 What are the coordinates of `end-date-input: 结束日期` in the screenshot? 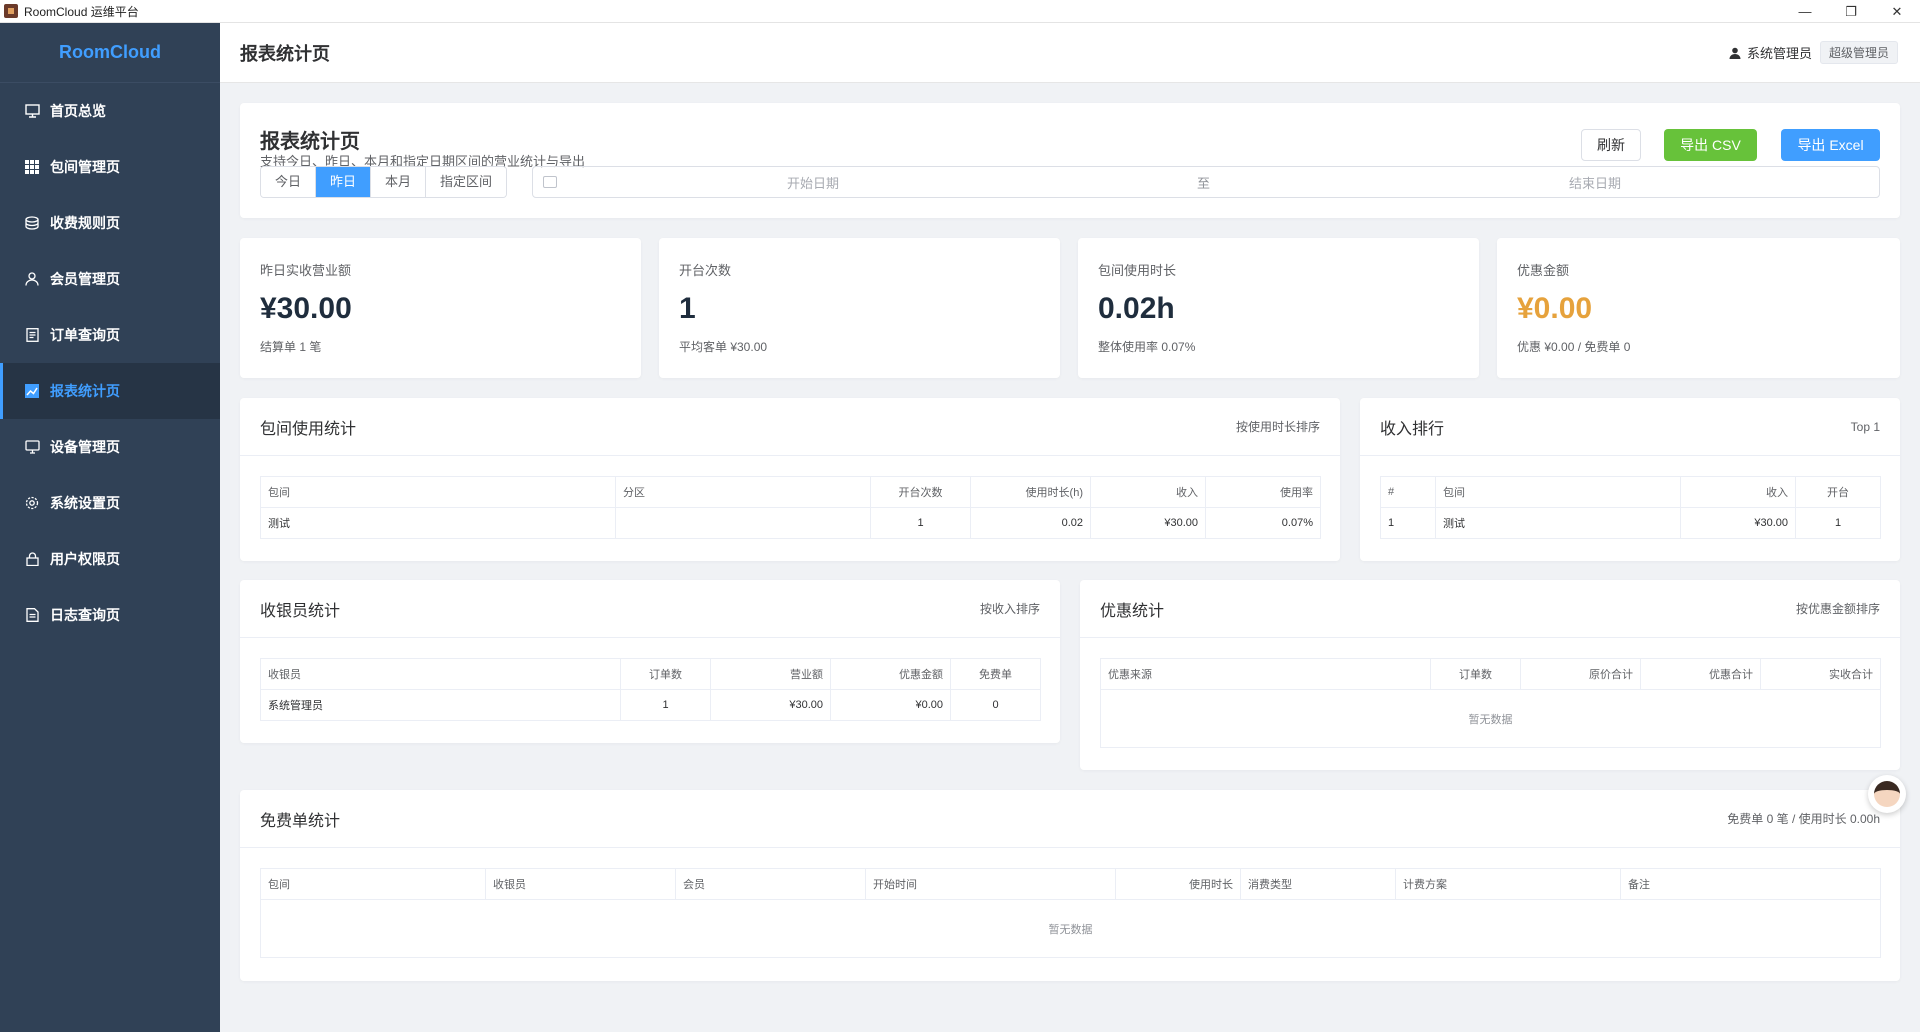 It's located at (1595, 182).